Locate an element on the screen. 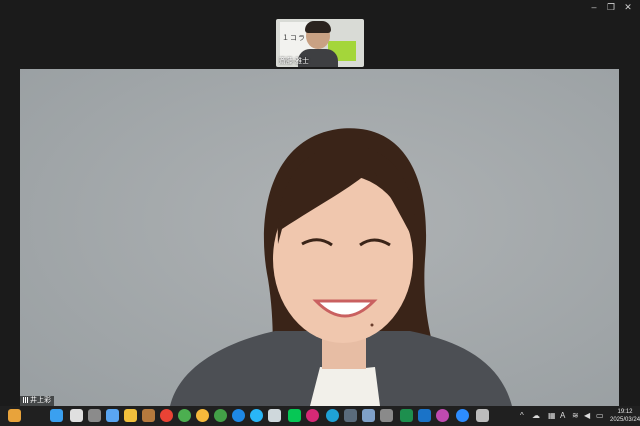 The image size is (640, 426). game-app-icon is located at coordinates (148, 415).